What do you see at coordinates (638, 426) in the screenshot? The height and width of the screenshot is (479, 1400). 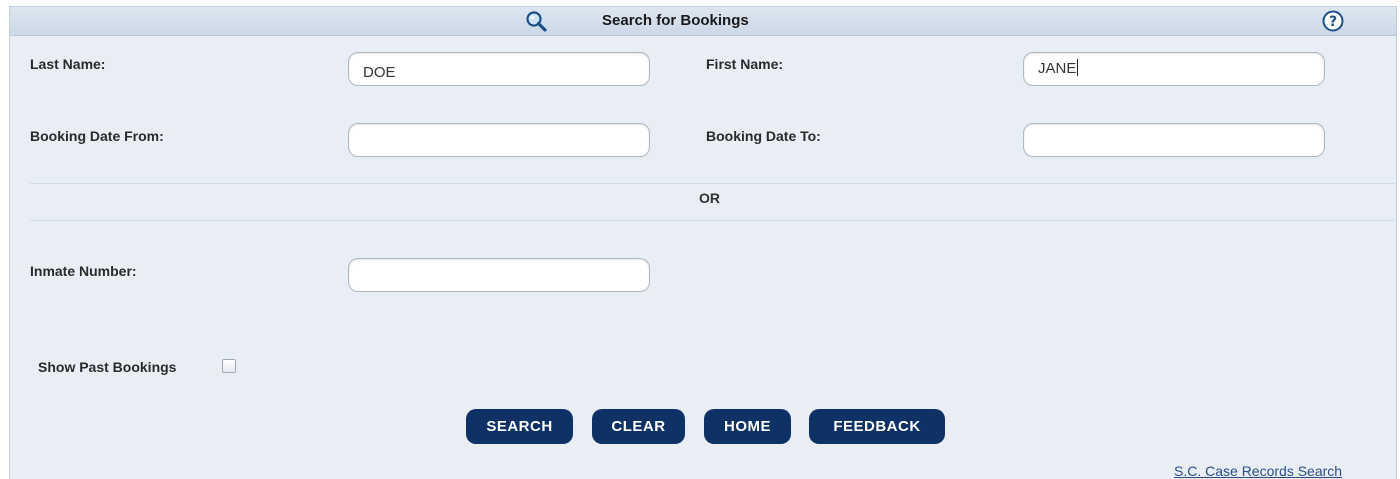 I see `clear-button: CLEAR` at bounding box center [638, 426].